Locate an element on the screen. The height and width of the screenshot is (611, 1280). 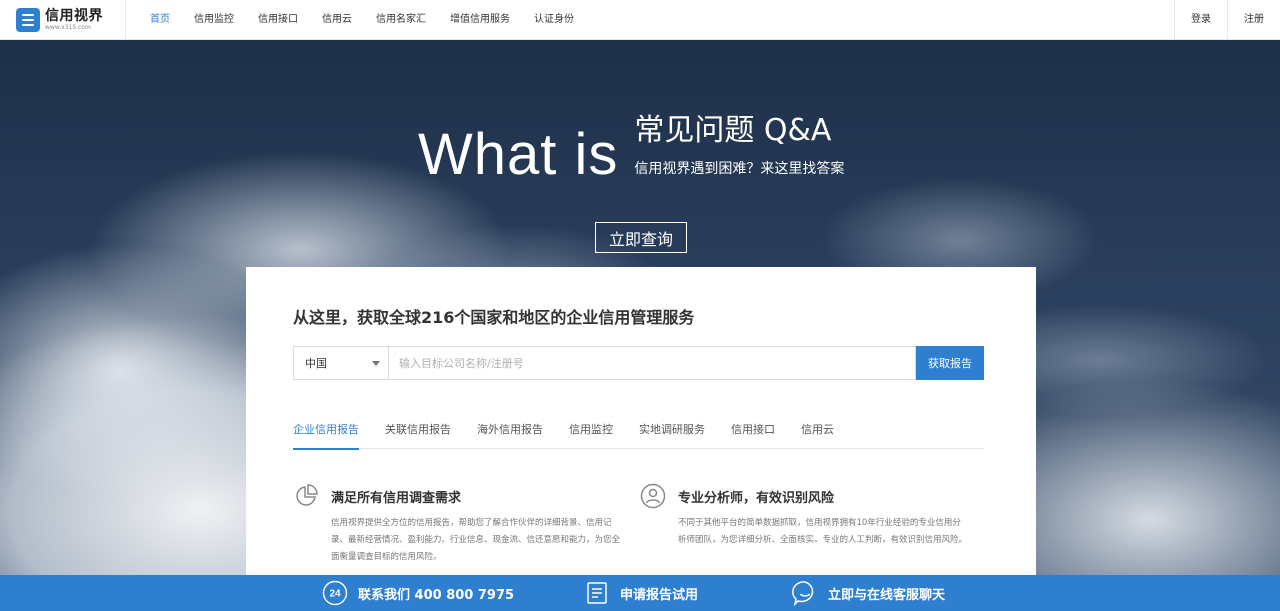
online-chat-label: 立即与在线客服聊天 is located at coordinates (887, 595).